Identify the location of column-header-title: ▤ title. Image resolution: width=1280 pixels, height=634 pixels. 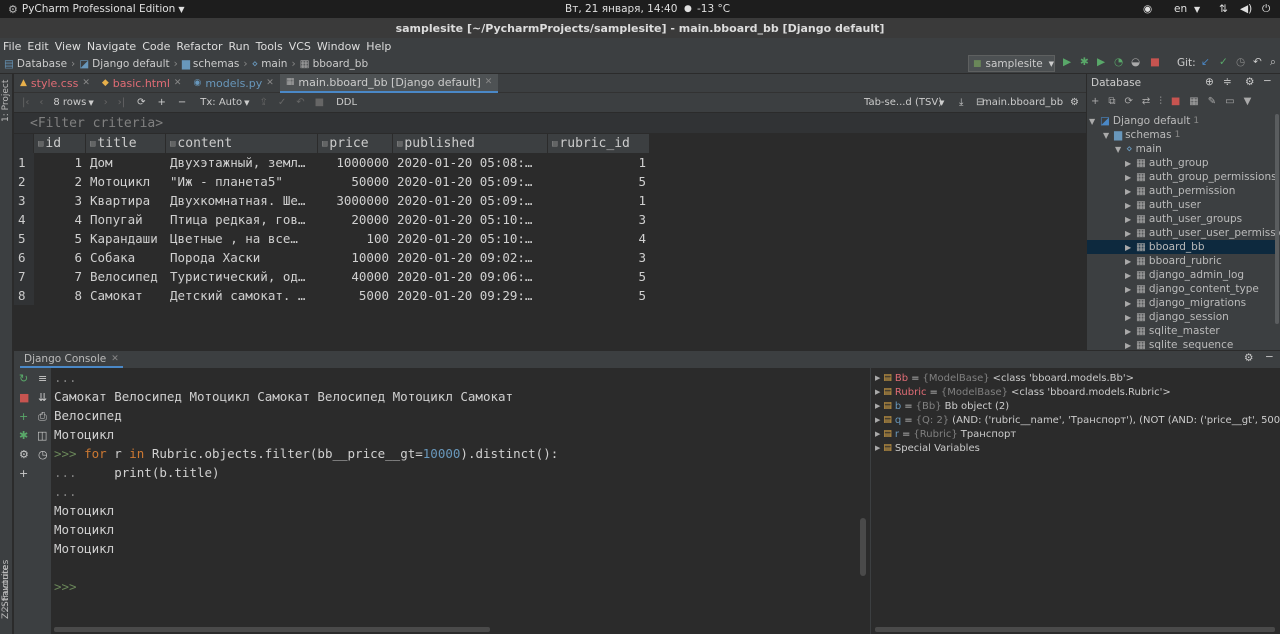
(126, 143).